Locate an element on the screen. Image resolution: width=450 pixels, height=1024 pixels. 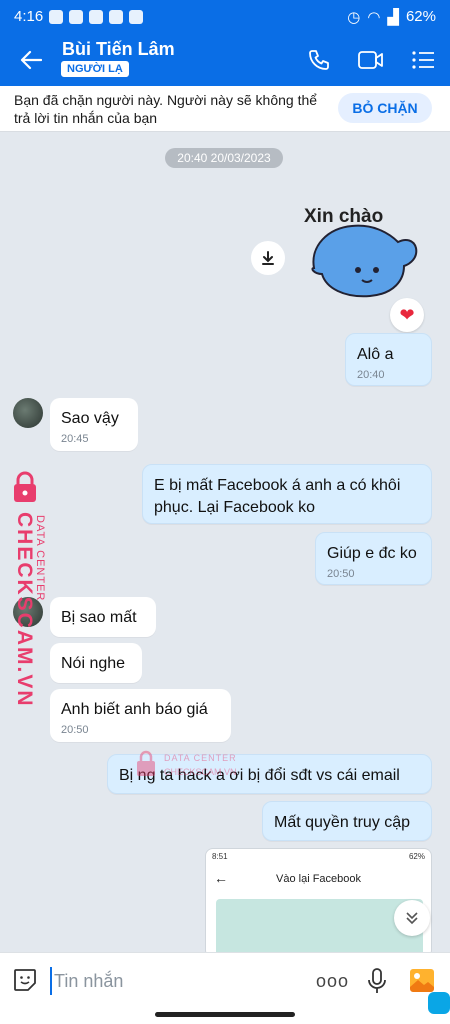
image-status-bar: 8:51 62% is located at coordinates (318, 857).